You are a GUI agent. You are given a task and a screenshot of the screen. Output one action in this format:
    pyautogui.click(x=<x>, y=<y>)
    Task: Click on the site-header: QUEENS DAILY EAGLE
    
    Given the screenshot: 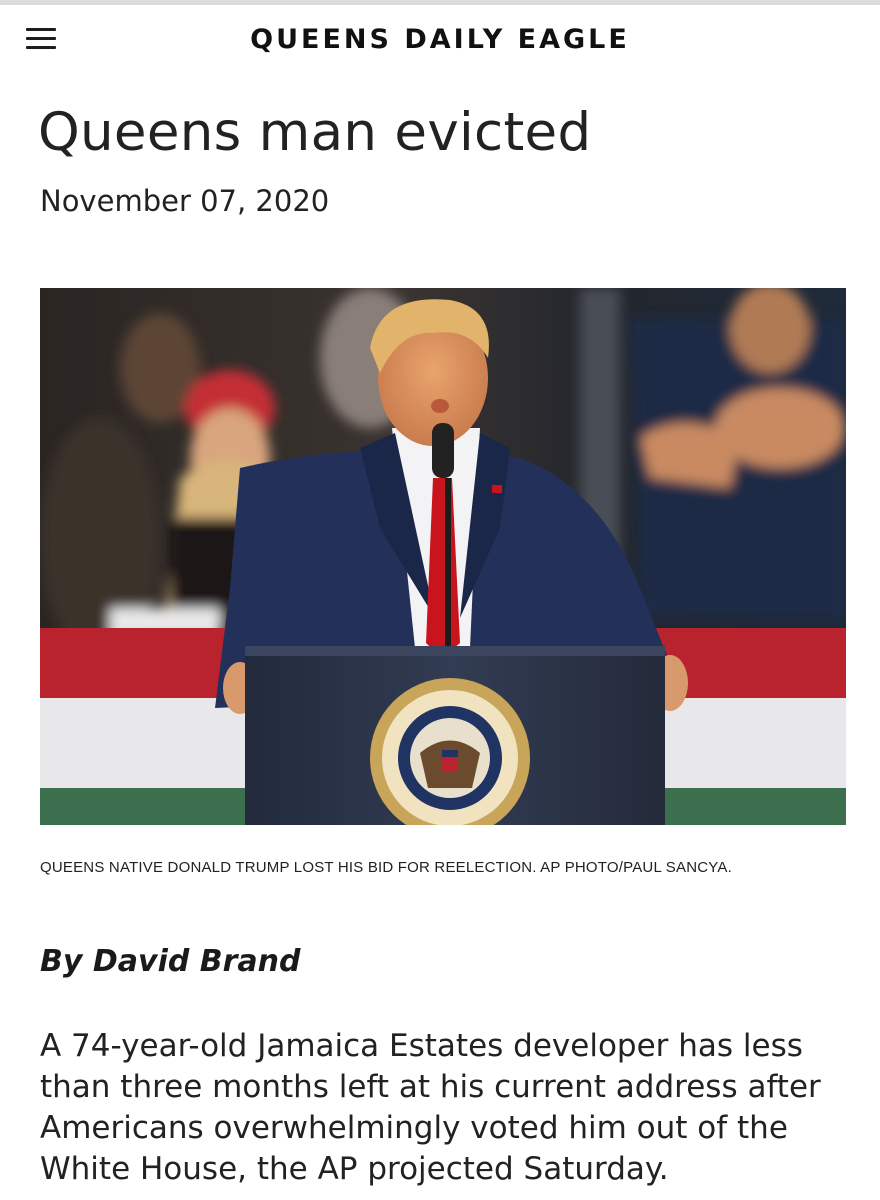 What is the action you would take?
    pyautogui.click(x=440, y=41)
    